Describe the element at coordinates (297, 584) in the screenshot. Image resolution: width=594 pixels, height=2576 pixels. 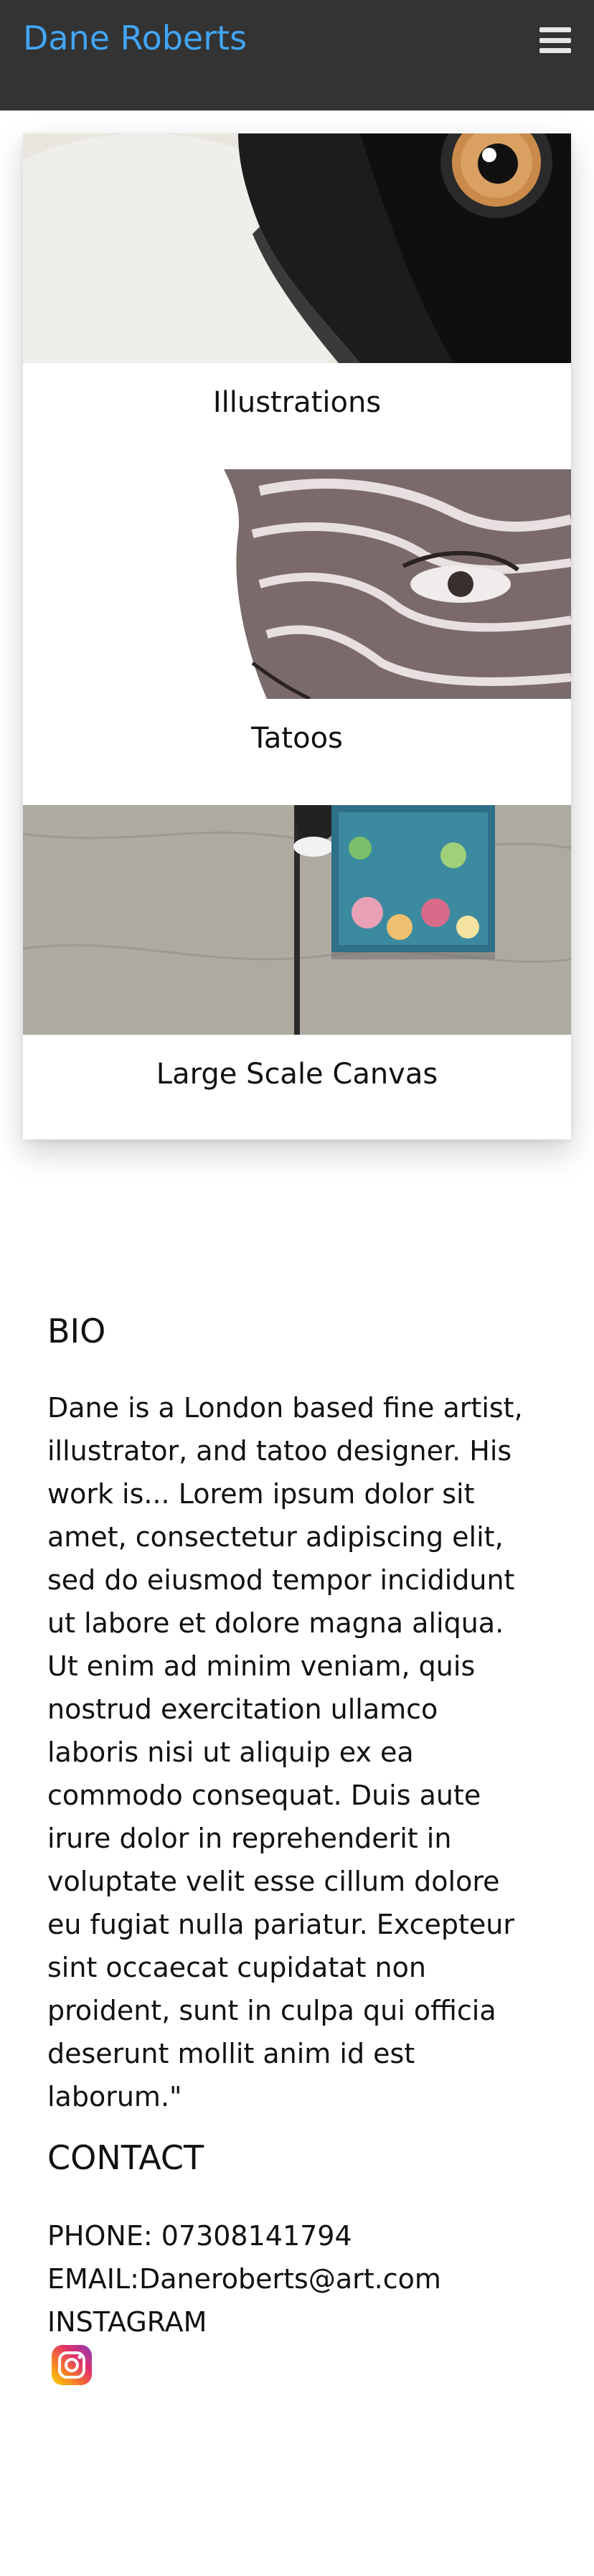
I see `tattoo-image` at that location.